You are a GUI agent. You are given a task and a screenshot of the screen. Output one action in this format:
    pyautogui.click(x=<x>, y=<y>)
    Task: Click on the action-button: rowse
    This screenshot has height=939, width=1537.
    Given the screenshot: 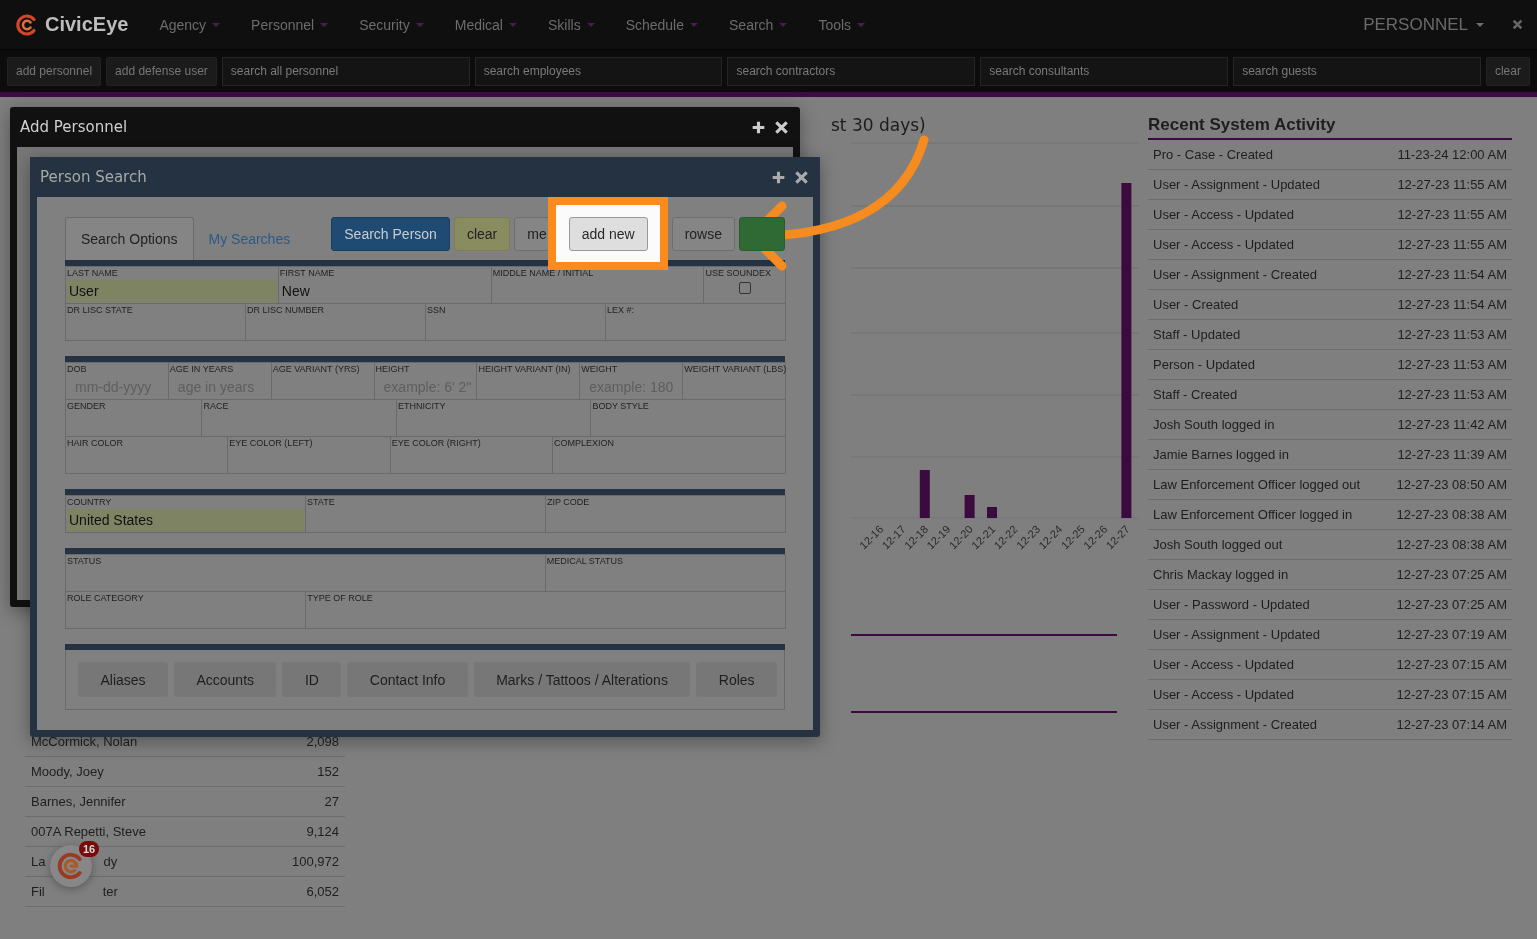 What is the action you would take?
    pyautogui.click(x=703, y=234)
    